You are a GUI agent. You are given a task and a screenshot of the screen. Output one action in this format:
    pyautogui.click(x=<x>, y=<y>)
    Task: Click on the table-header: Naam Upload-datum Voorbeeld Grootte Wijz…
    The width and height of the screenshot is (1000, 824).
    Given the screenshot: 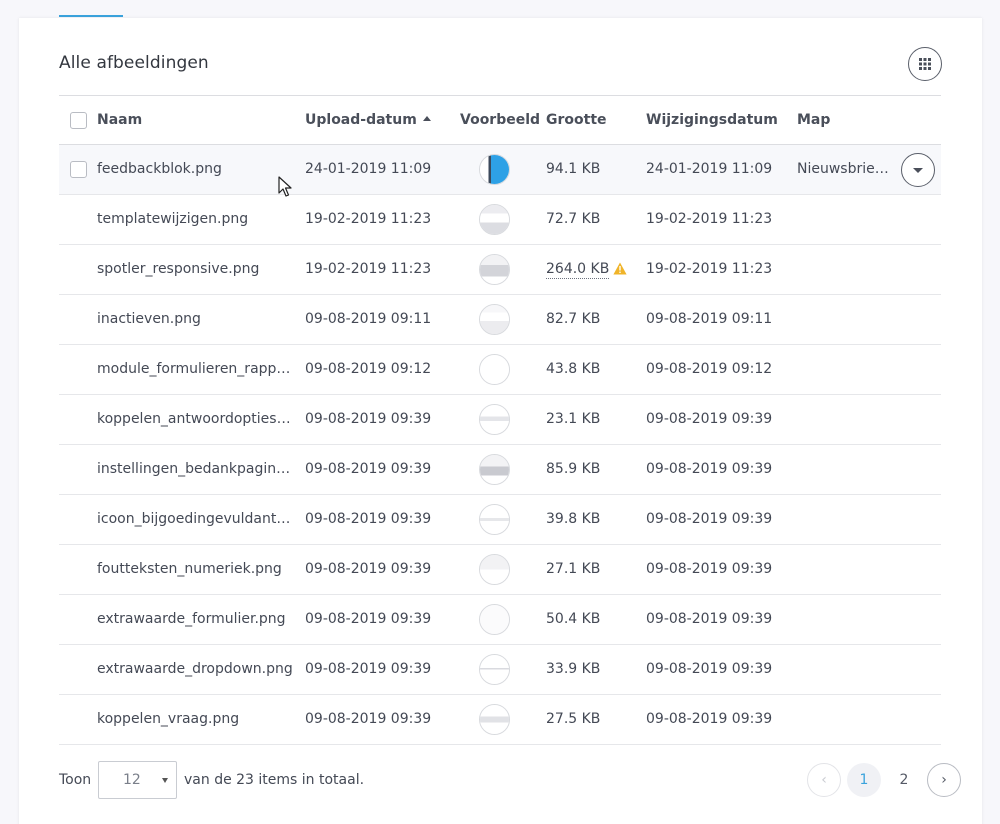 What is the action you would take?
    pyautogui.click(x=500, y=120)
    